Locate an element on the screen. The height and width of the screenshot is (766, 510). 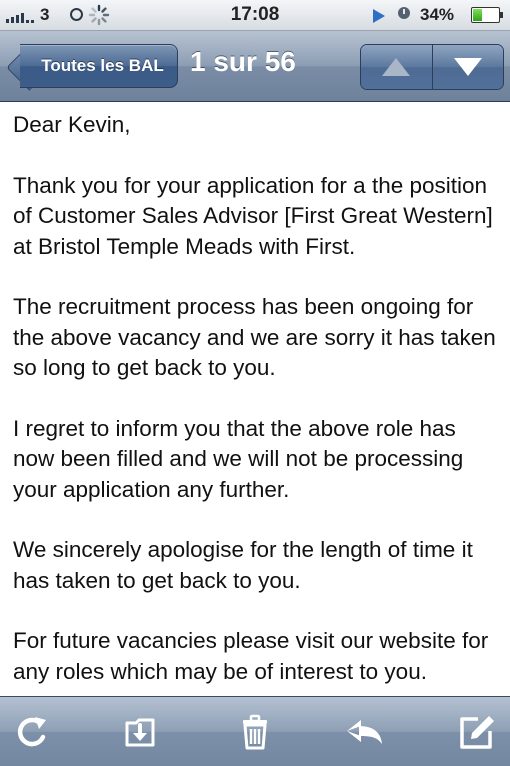
arrow-down-icon is located at coordinates (467, 67).